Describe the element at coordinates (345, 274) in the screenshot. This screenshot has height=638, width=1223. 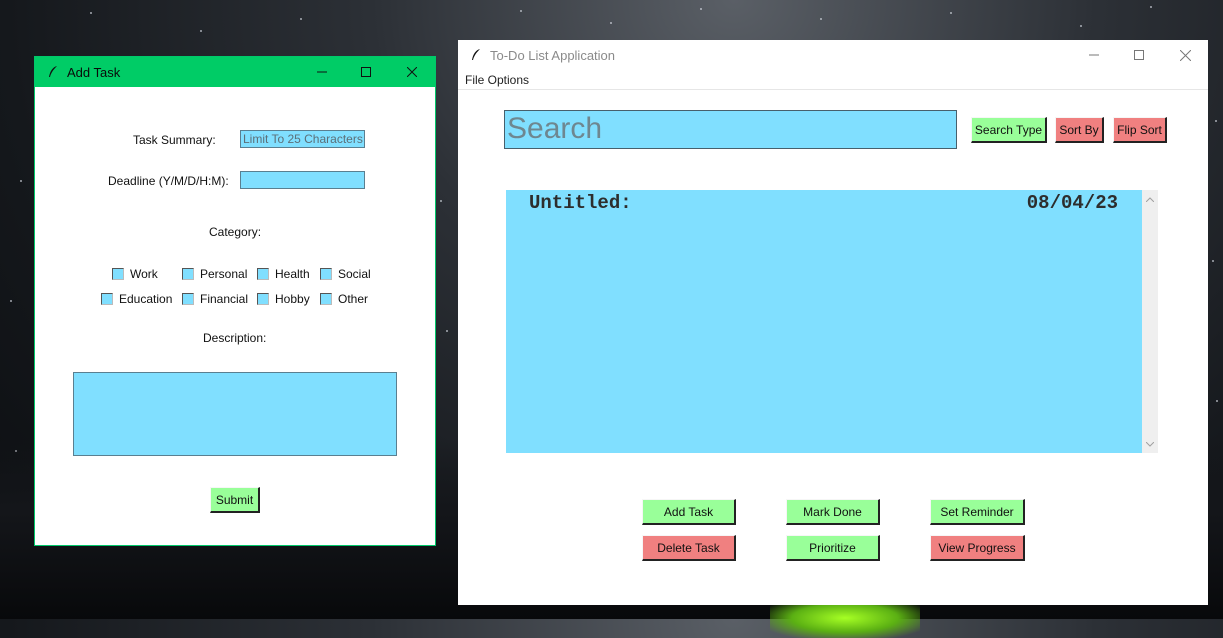
I see `category-checkbox-social: Social` at that location.